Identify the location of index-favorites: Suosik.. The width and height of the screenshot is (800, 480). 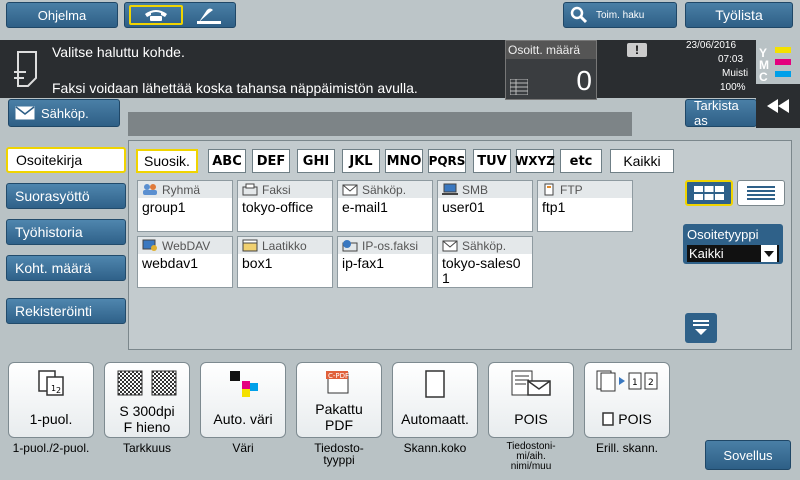
(167, 161).